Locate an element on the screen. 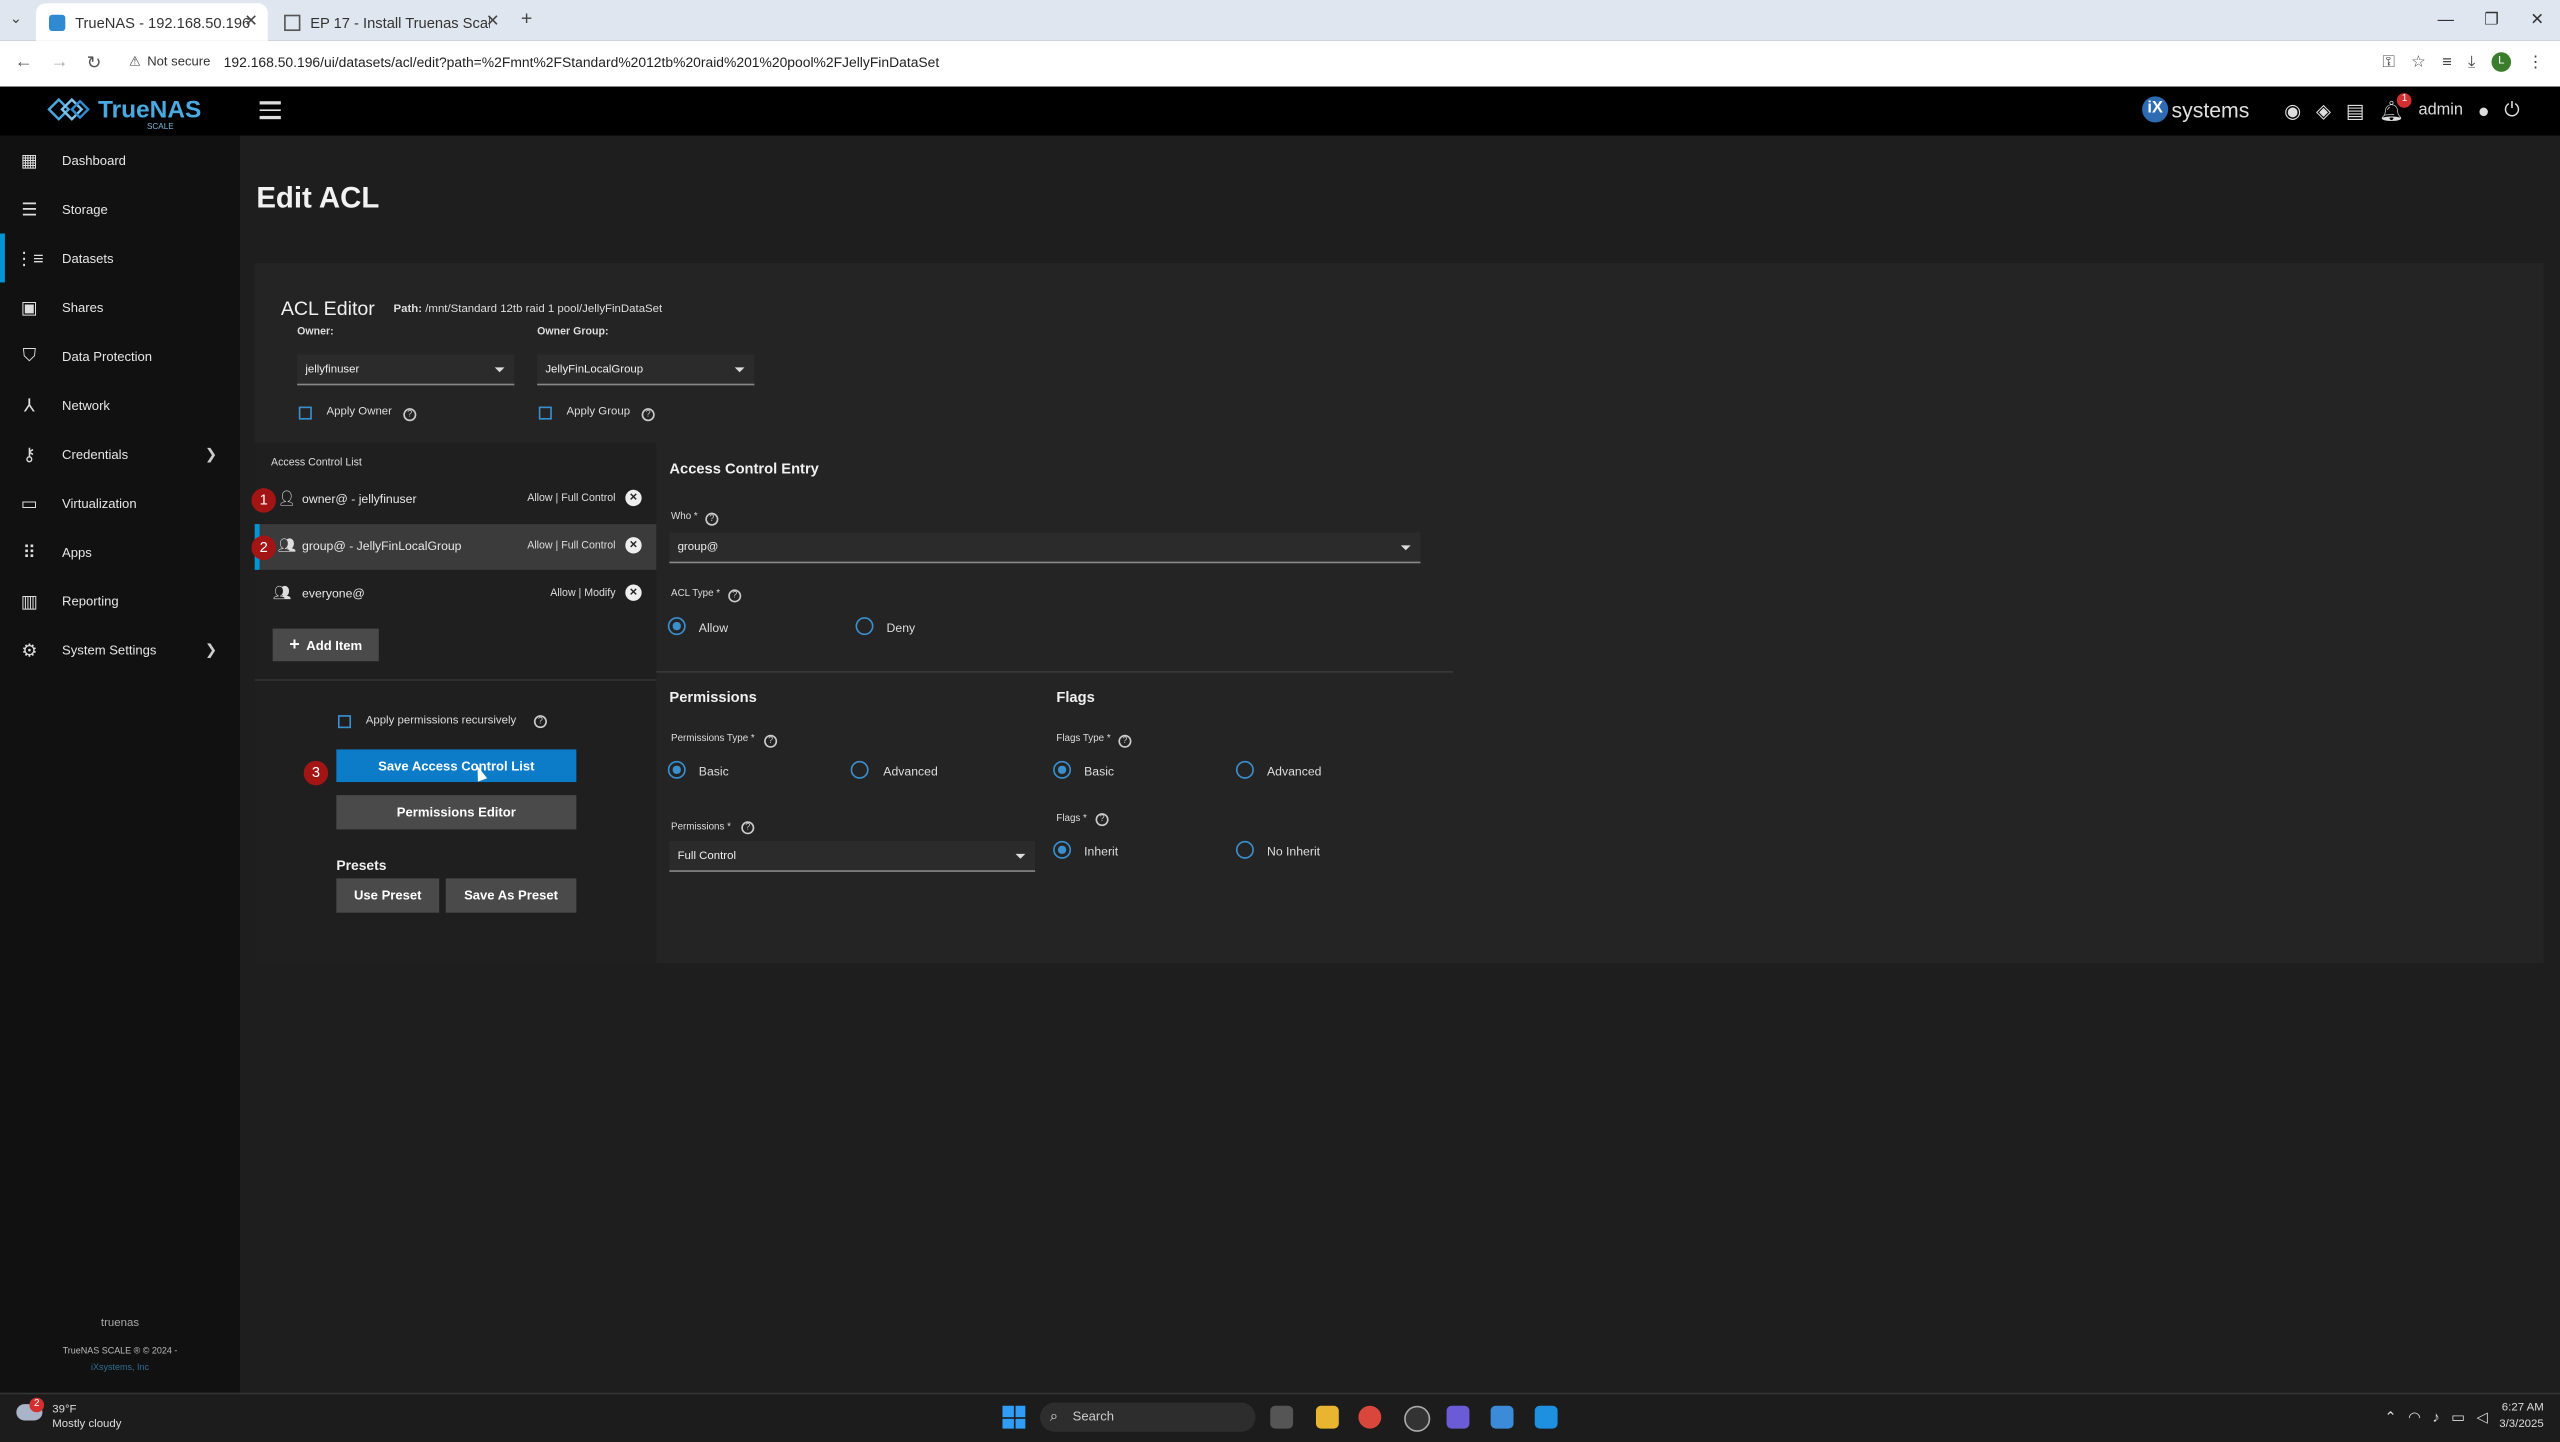 The image size is (2560, 1442). sidebar-item-datasets: ⋮≡ Datasets is located at coordinates (120, 258).